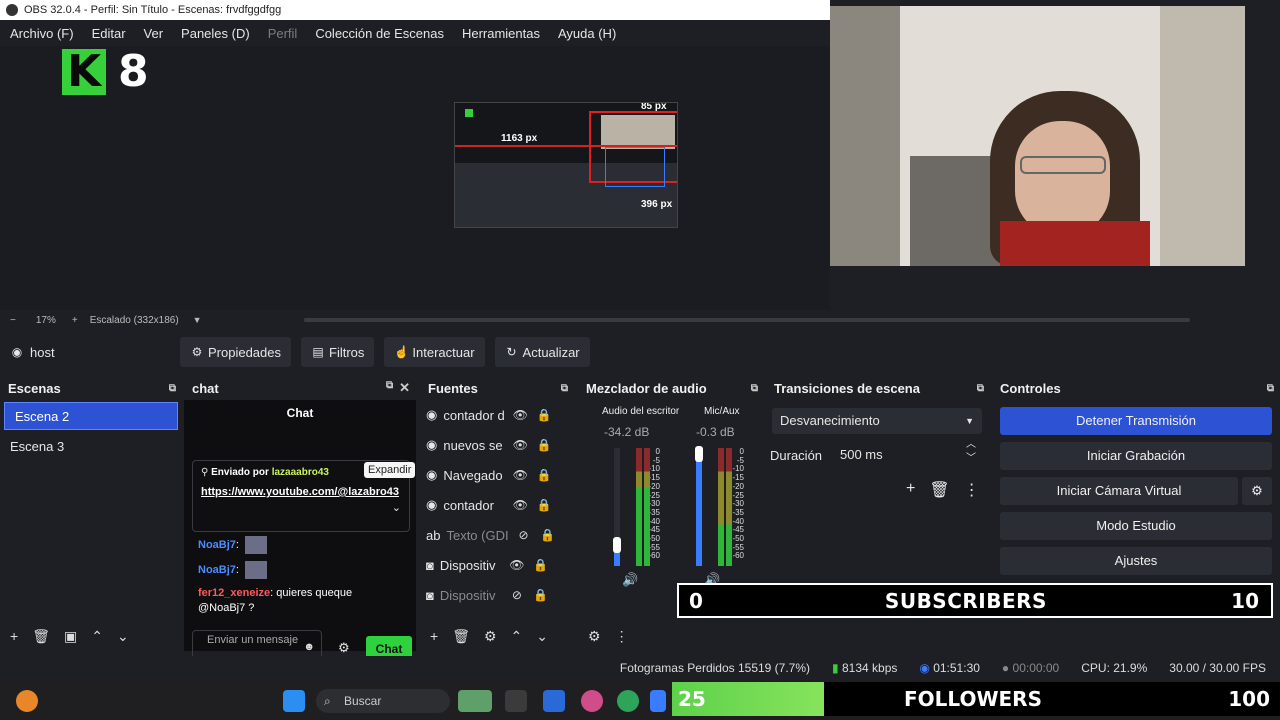  Describe the element at coordinates (234, 593) in the screenshot. I see `chat-username: fer12_xeneize` at that location.